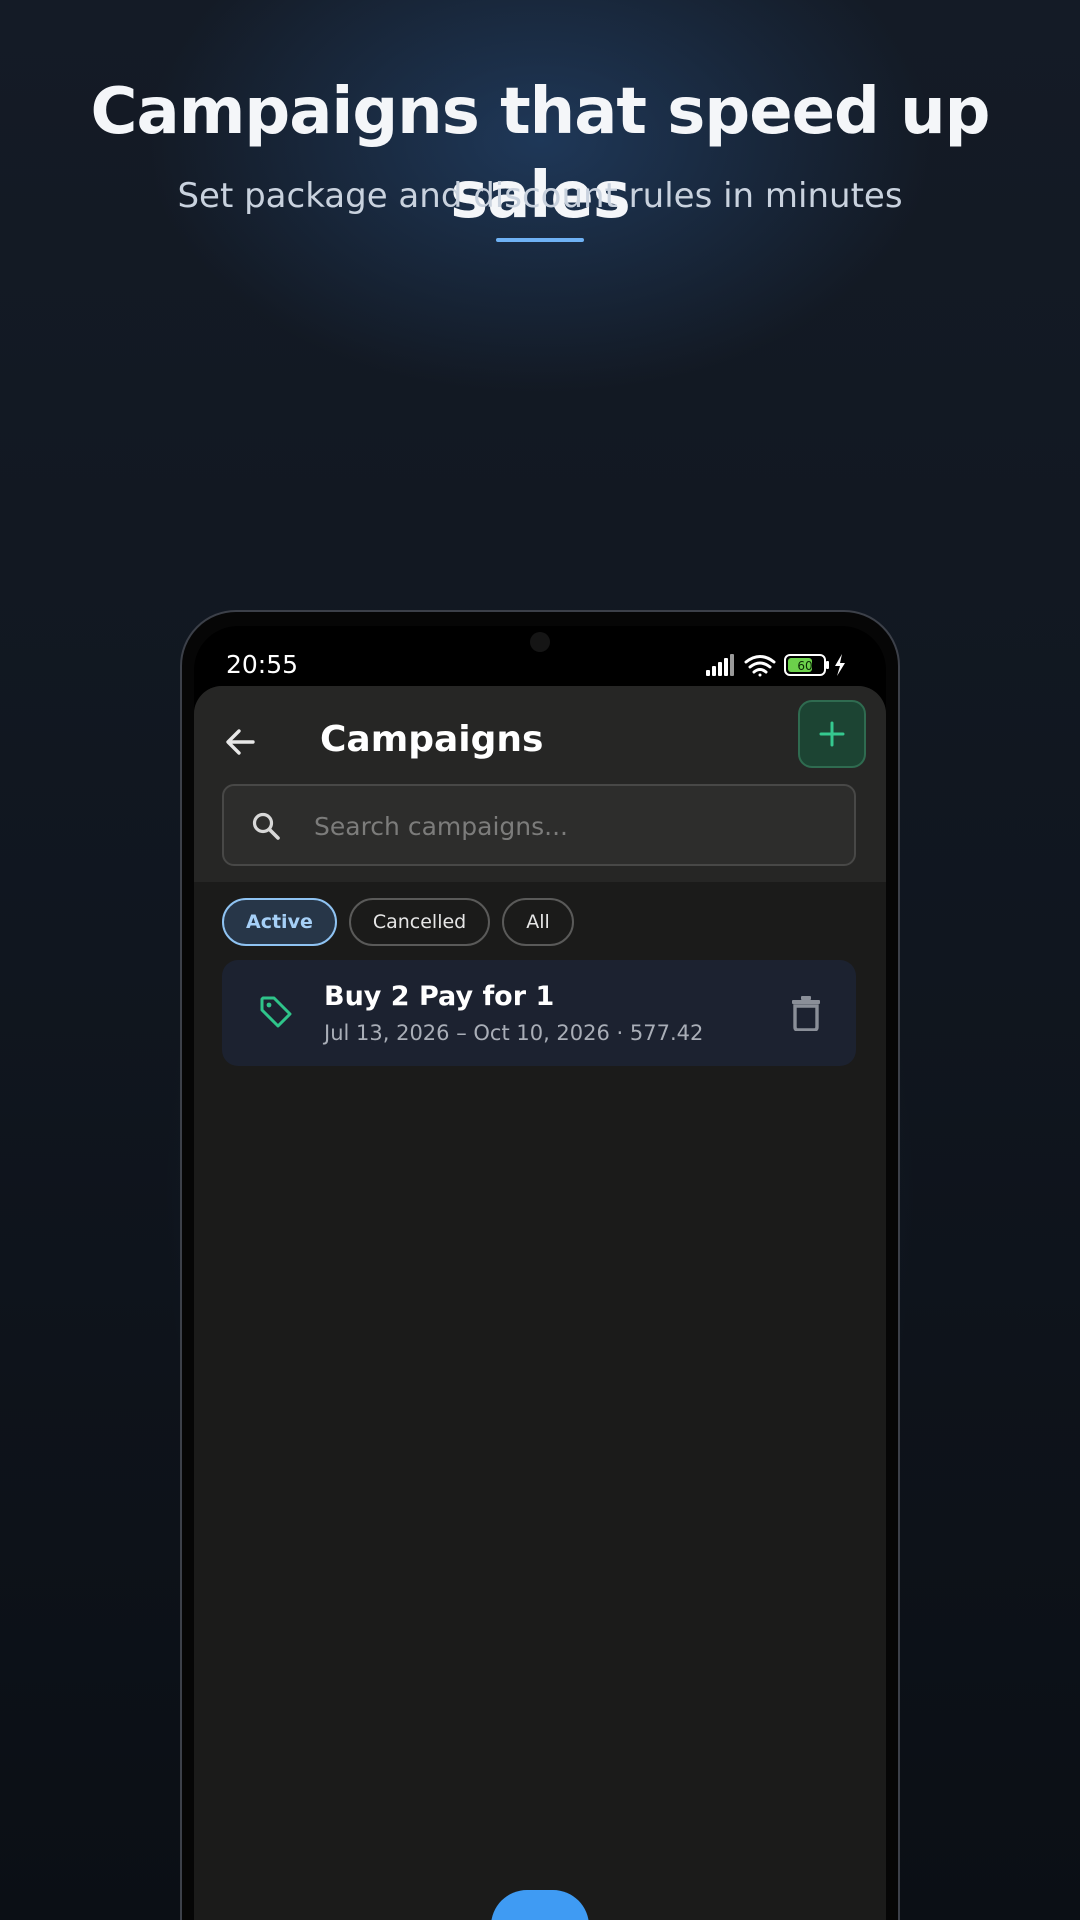 The image size is (1080, 1920). I want to click on add-campaign-button, so click(832, 734).